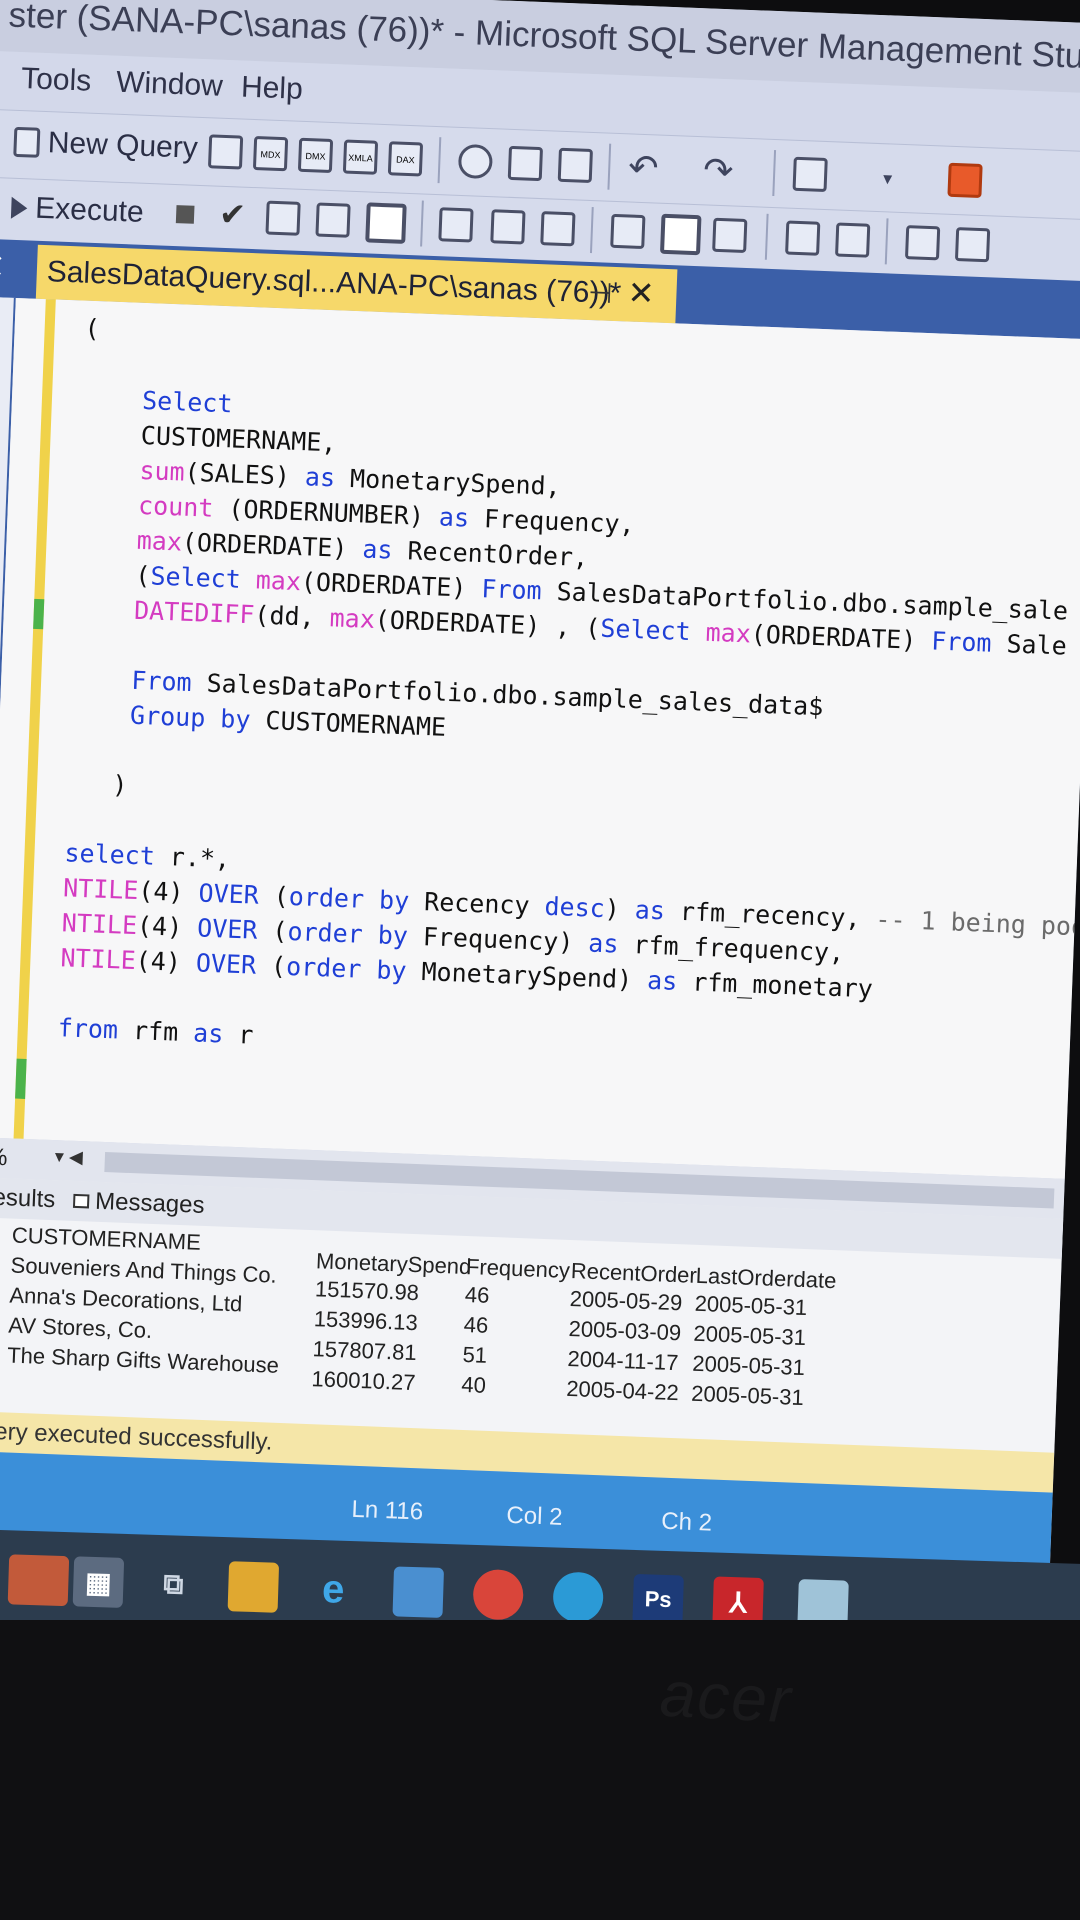 Image resolution: width=1080 pixels, height=1920 pixels. Describe the element at coordinates (170, 85) in the screenshot. I see `menu-window: Window` at that location.